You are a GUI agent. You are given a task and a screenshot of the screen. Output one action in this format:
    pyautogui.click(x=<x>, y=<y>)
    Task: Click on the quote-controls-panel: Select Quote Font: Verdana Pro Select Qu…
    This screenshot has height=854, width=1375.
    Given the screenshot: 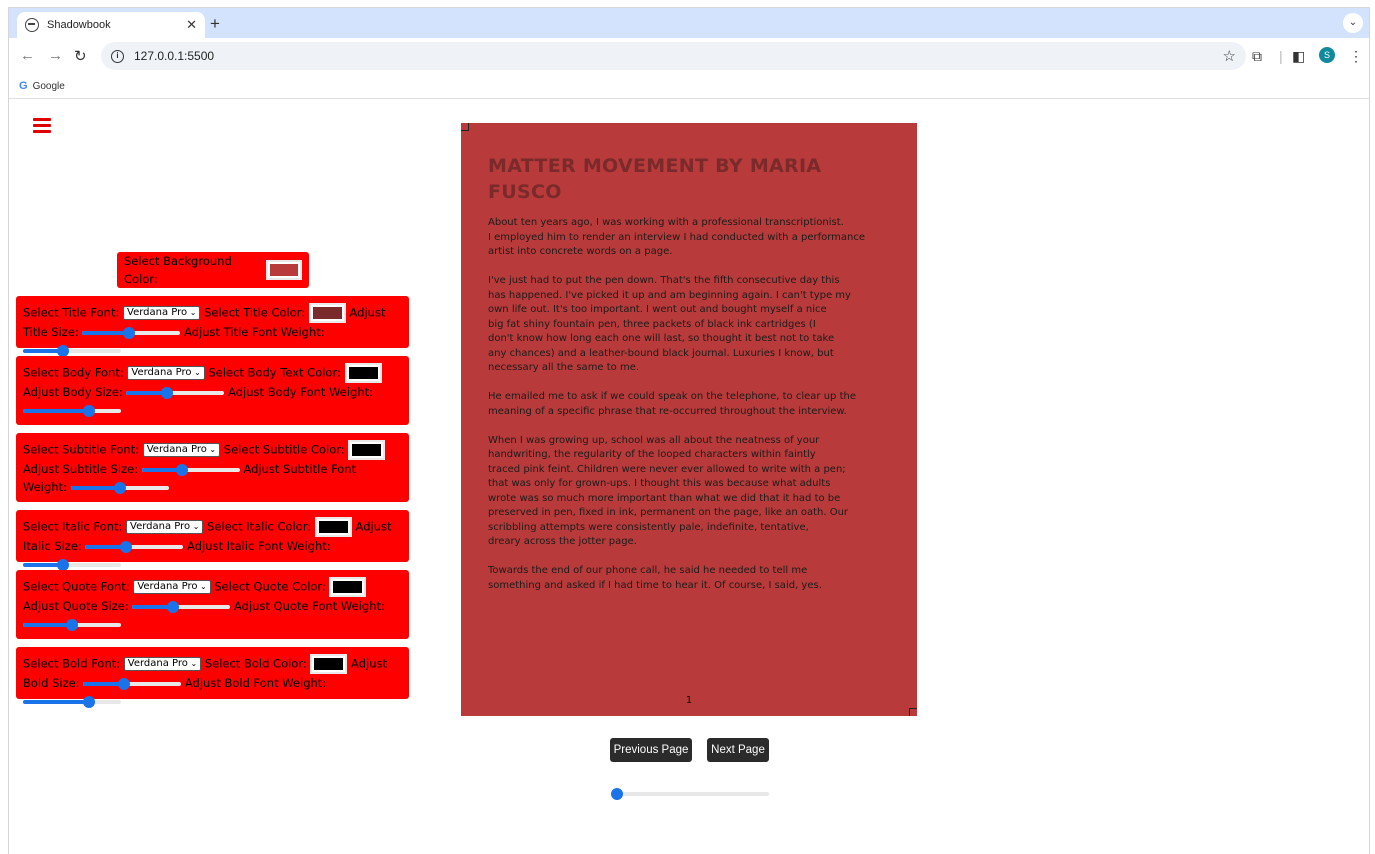 What is the action you would take?
    pyautogui.click(x=212, y=604)
    